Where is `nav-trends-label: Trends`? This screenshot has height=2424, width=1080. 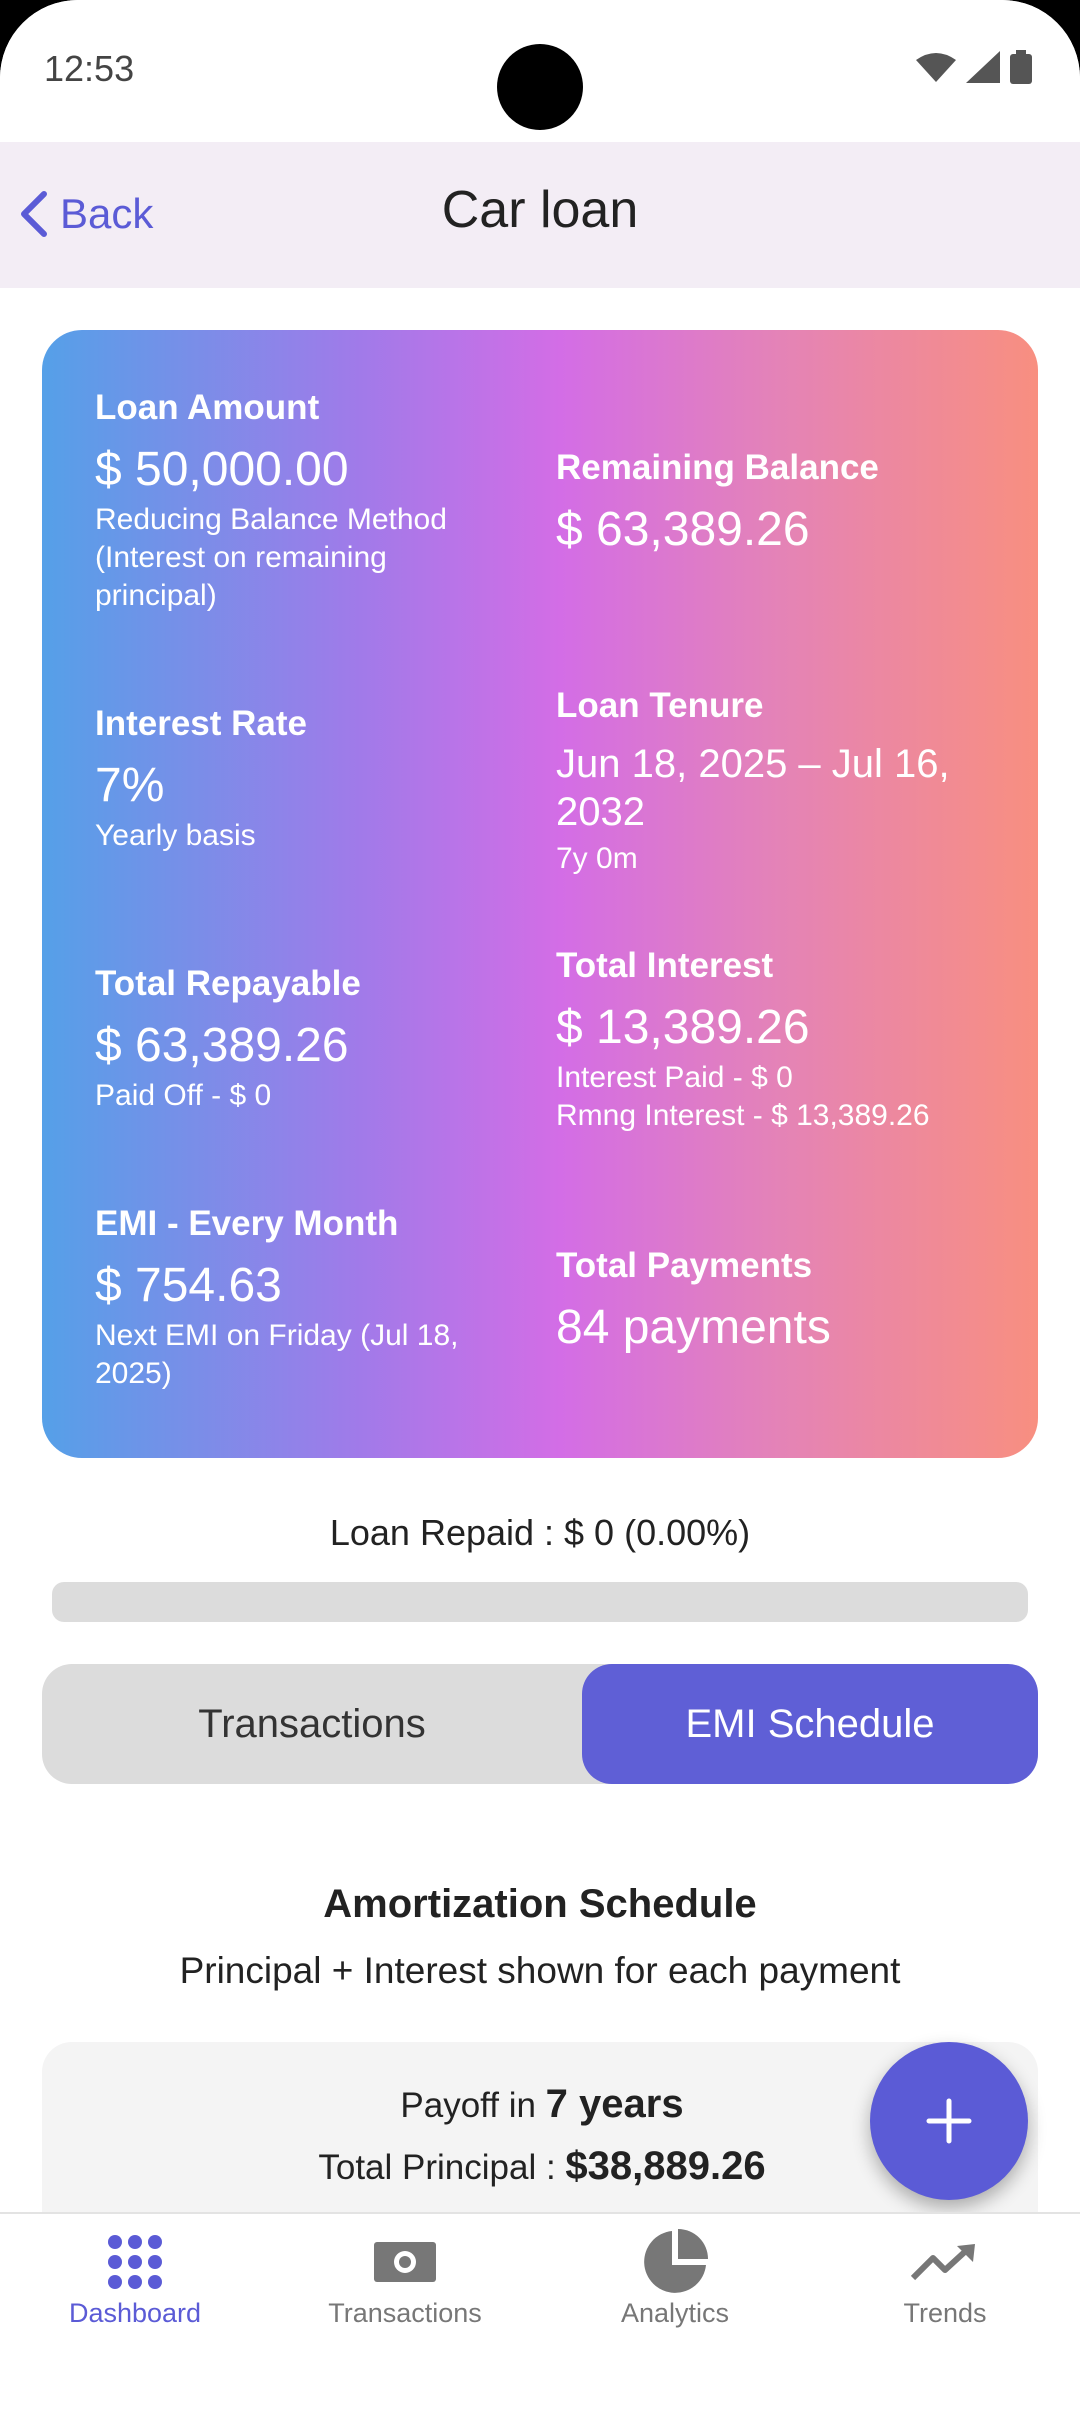
nav-trends-label: Trends is located at coordinates (945, 2313).